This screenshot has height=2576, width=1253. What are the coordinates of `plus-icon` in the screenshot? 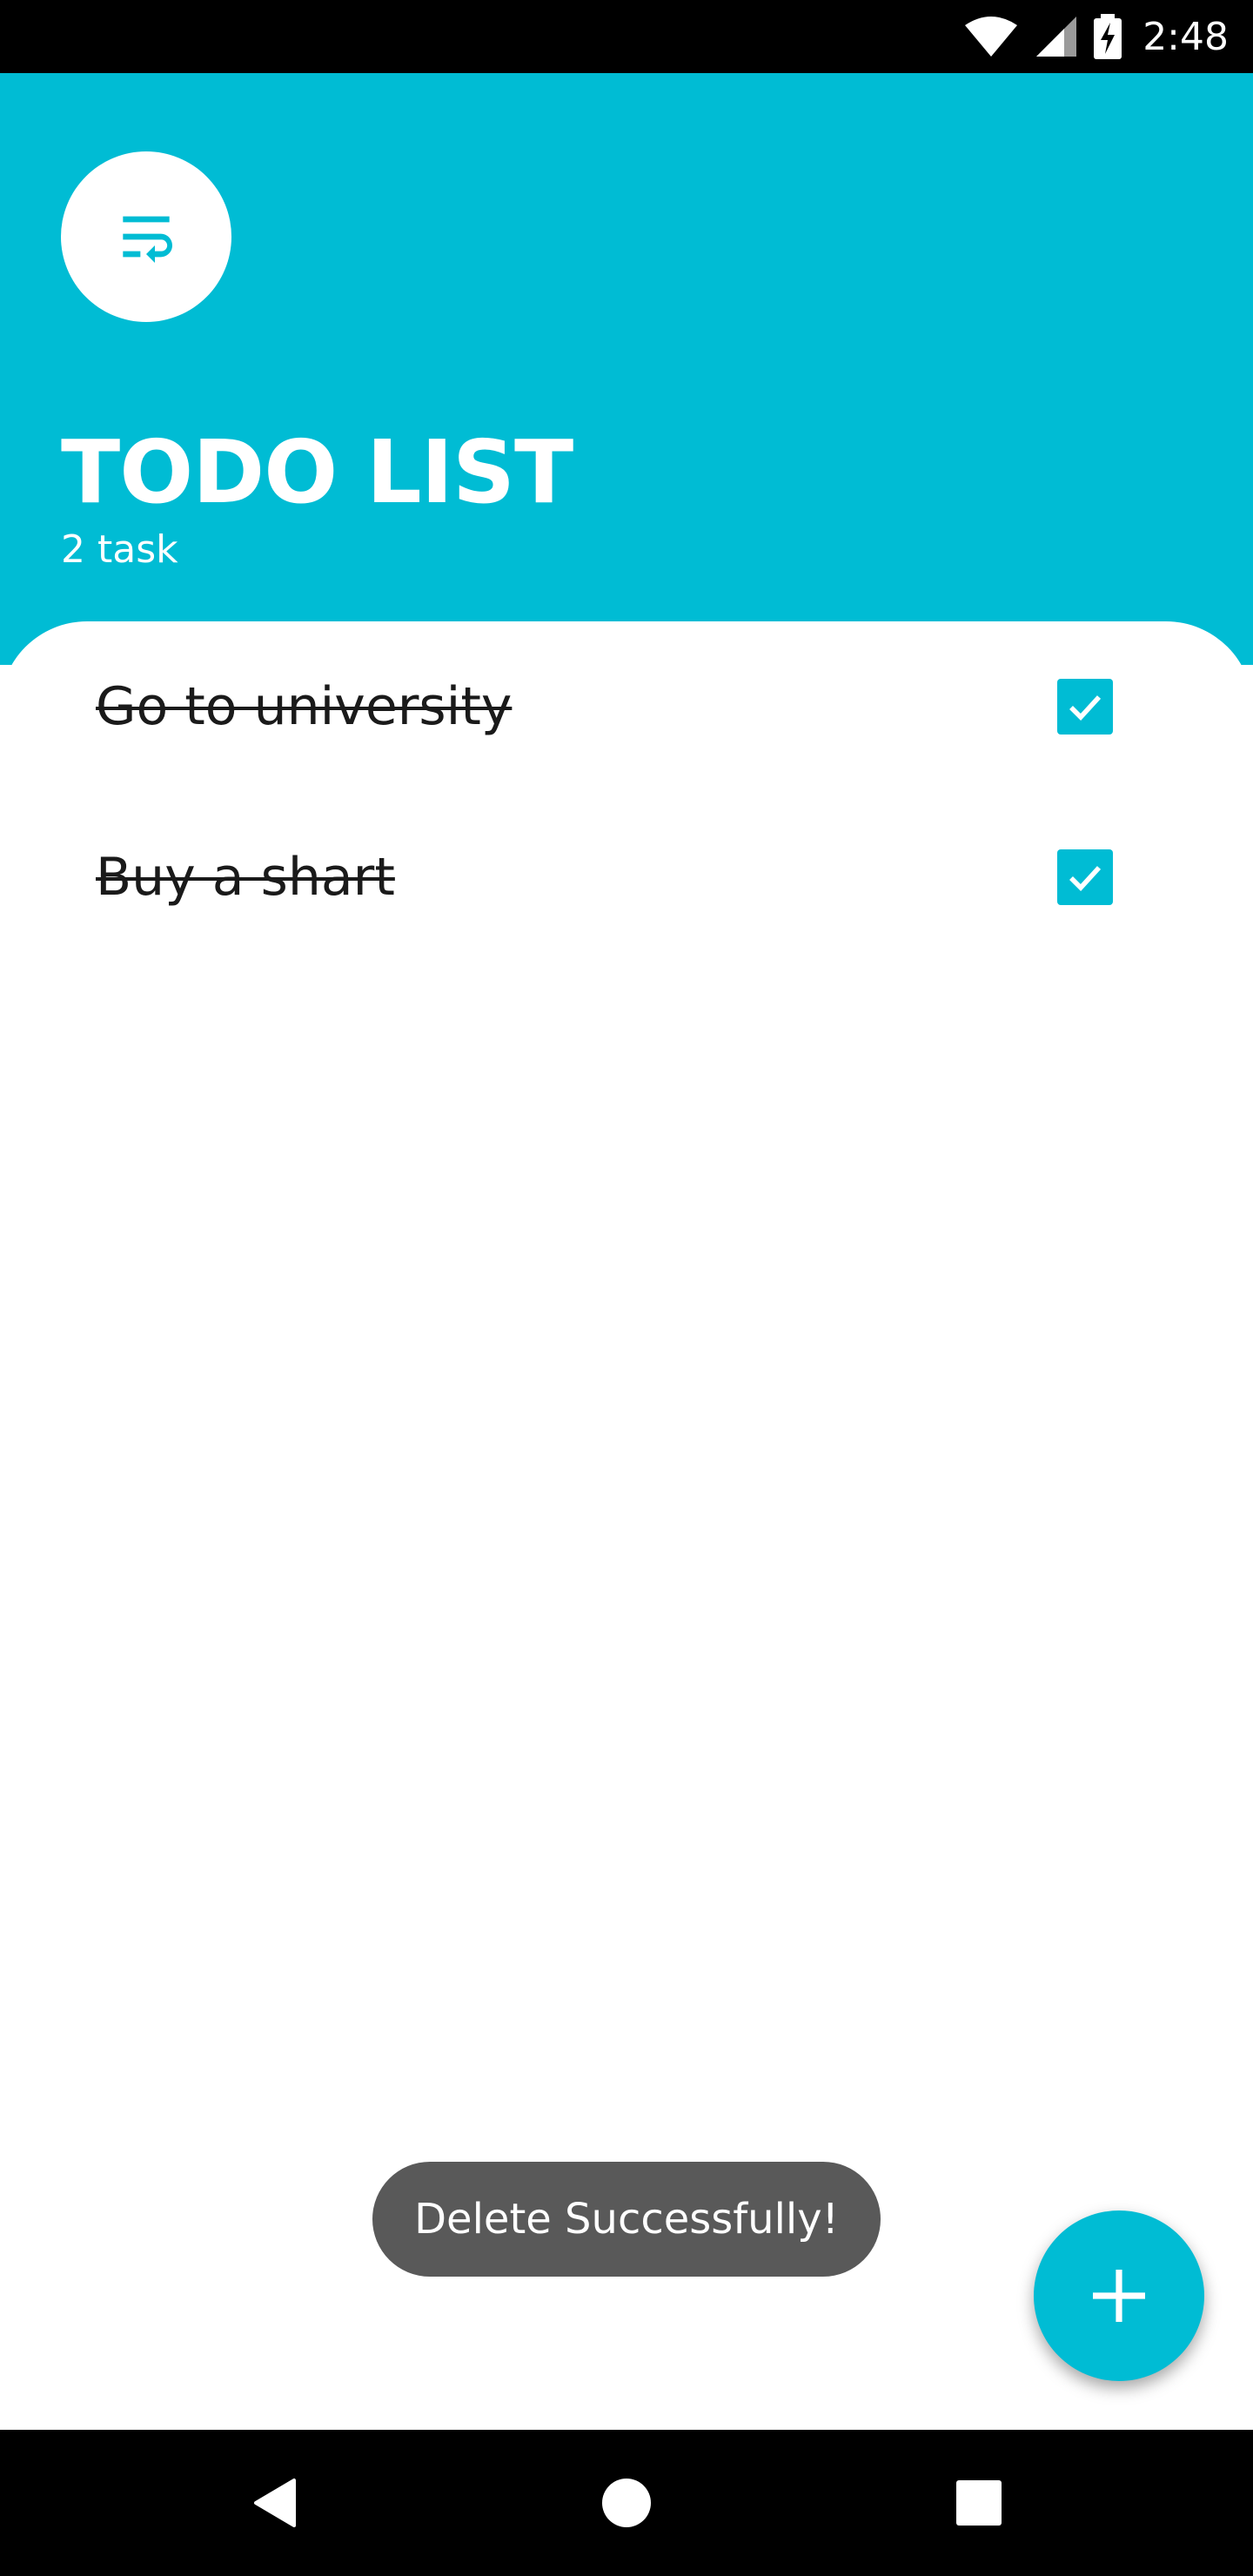 It's located at (1119, 2296).